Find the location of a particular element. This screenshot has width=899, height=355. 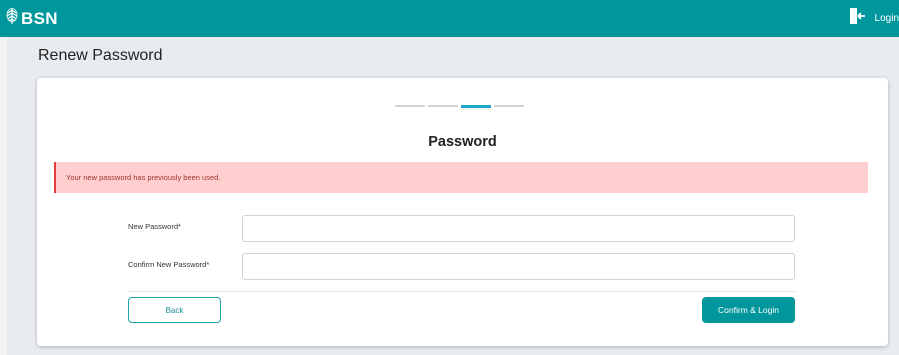

step-indicator is located at coordinates (459, 106).